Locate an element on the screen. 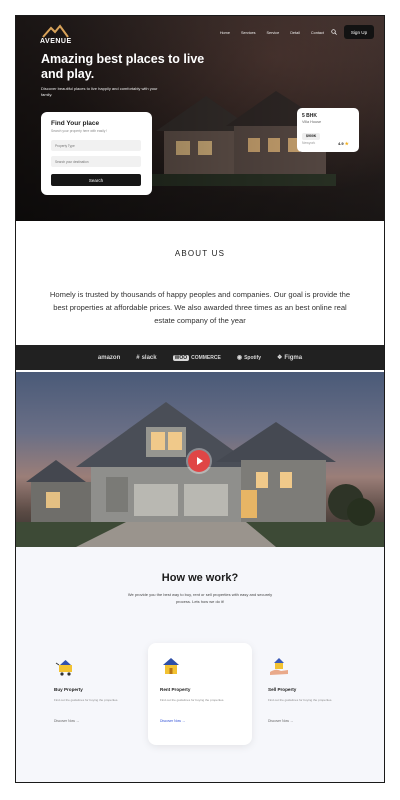 Image resolution: width=400 pixels, height=800 pixels. property-rating: 4.9 ★ is located at coordinates (343, 144).